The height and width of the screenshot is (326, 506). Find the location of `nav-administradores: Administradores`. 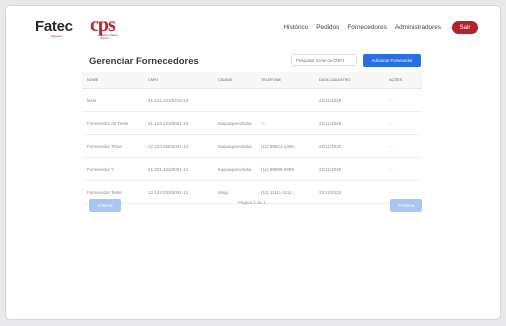

nav-administradores: Administradores is located at coordinates (418, 27).